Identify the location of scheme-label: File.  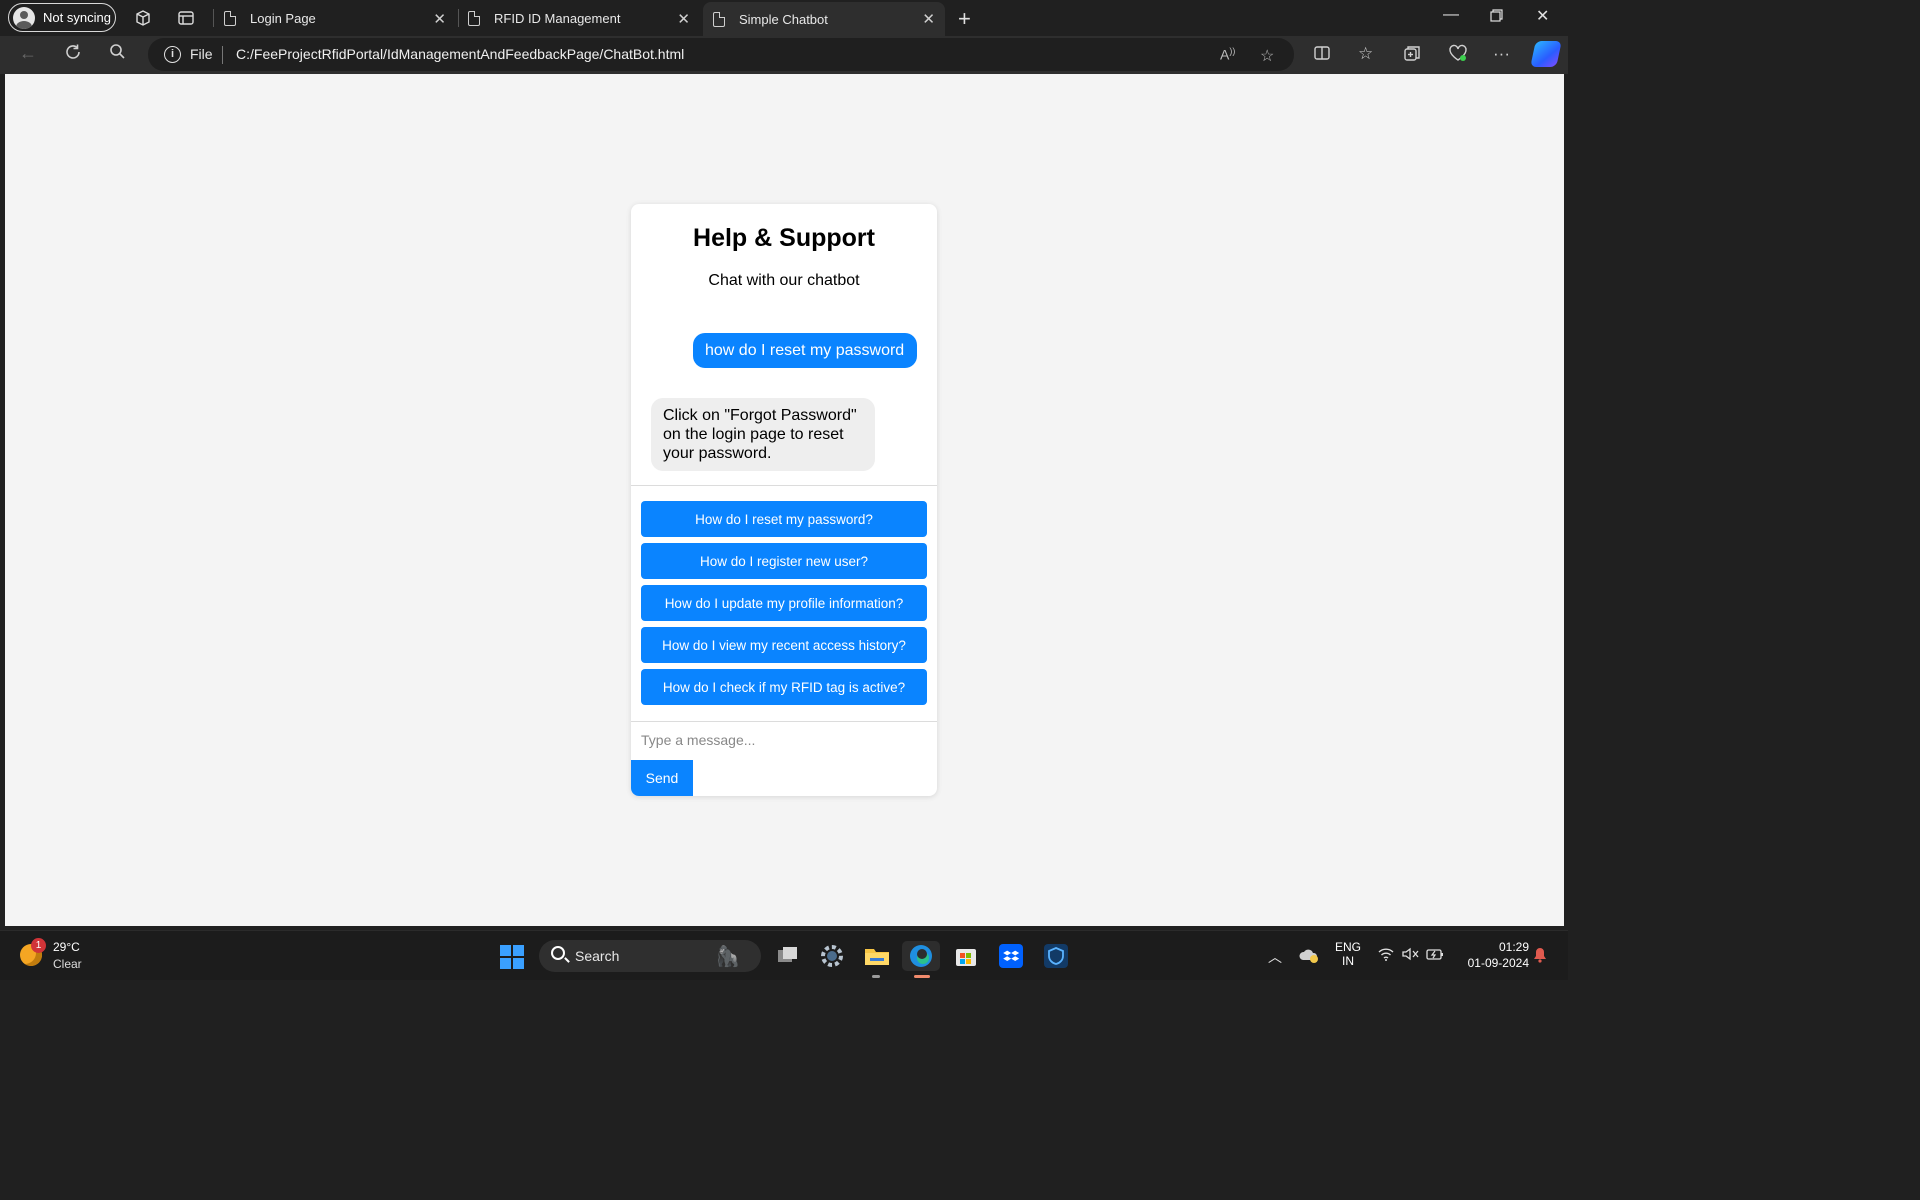
(201, 54).